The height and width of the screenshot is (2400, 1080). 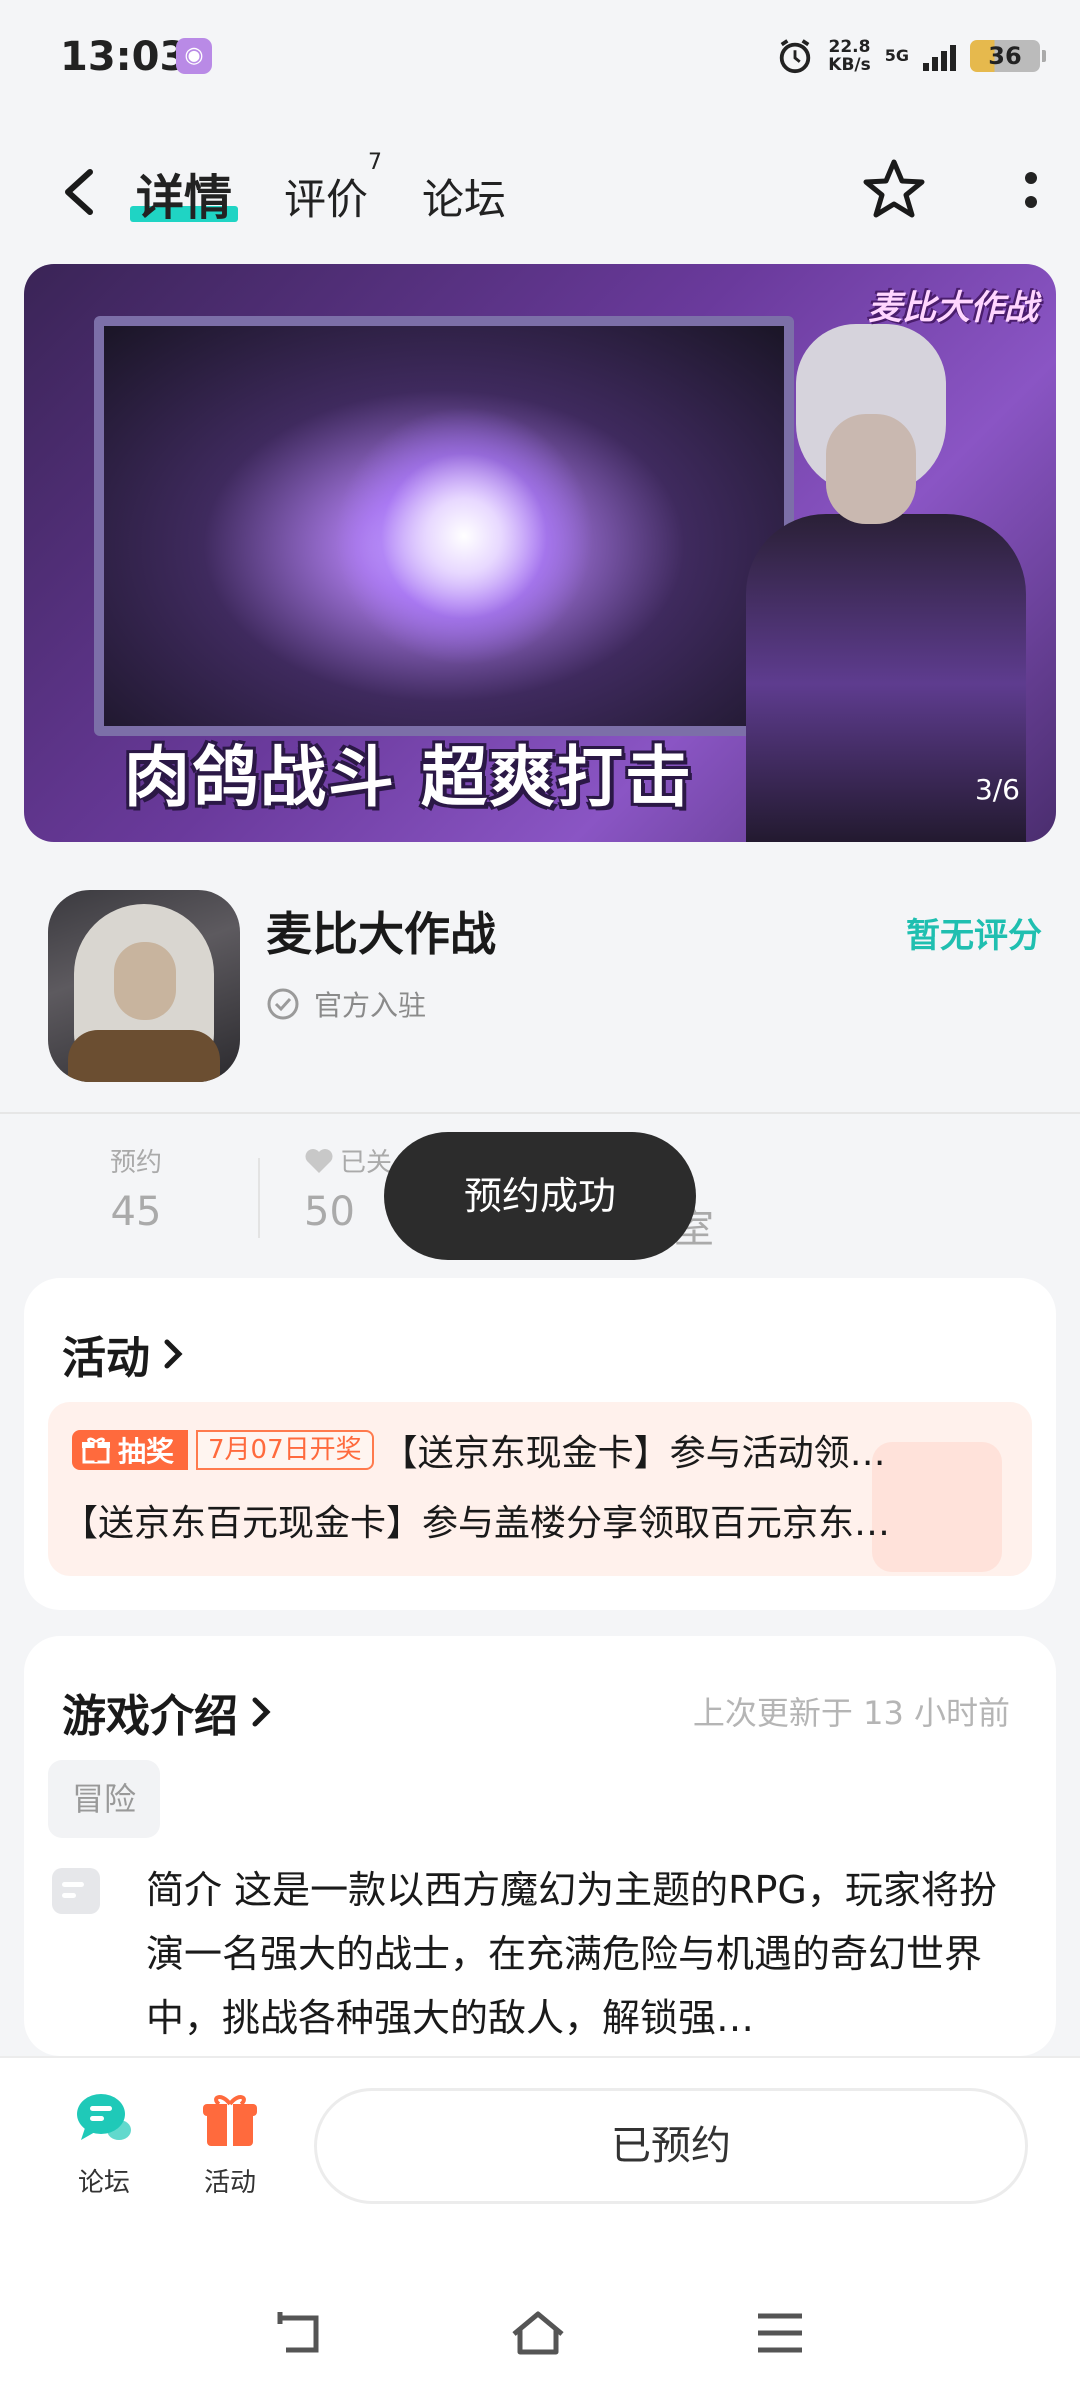 I want to click on favorite-star-icon, so click(x=894, y=190).